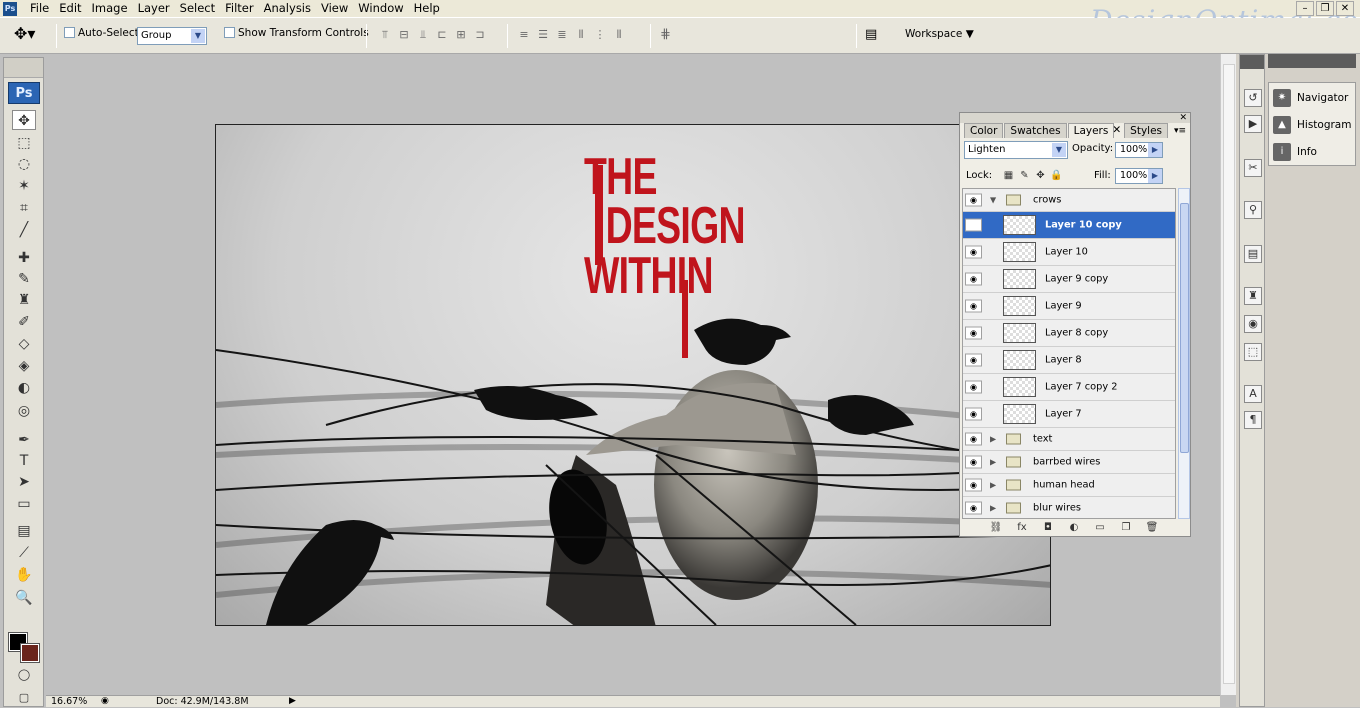 The image size is (1360, 708). I want to click on actions-icon: ▶, so click(1253, 124).